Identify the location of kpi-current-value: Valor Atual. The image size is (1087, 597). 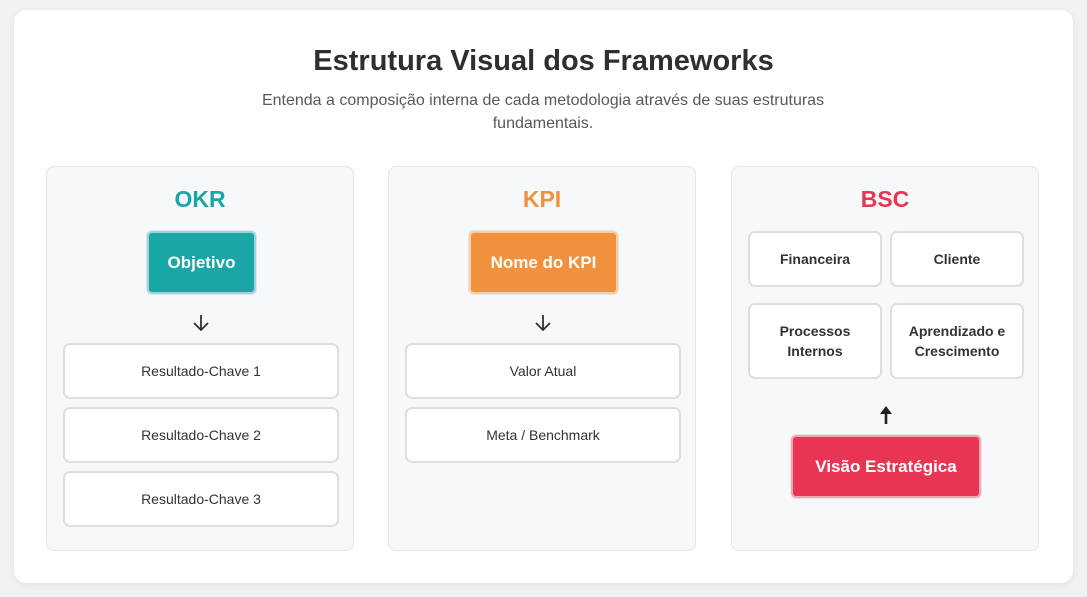
(543, 371).